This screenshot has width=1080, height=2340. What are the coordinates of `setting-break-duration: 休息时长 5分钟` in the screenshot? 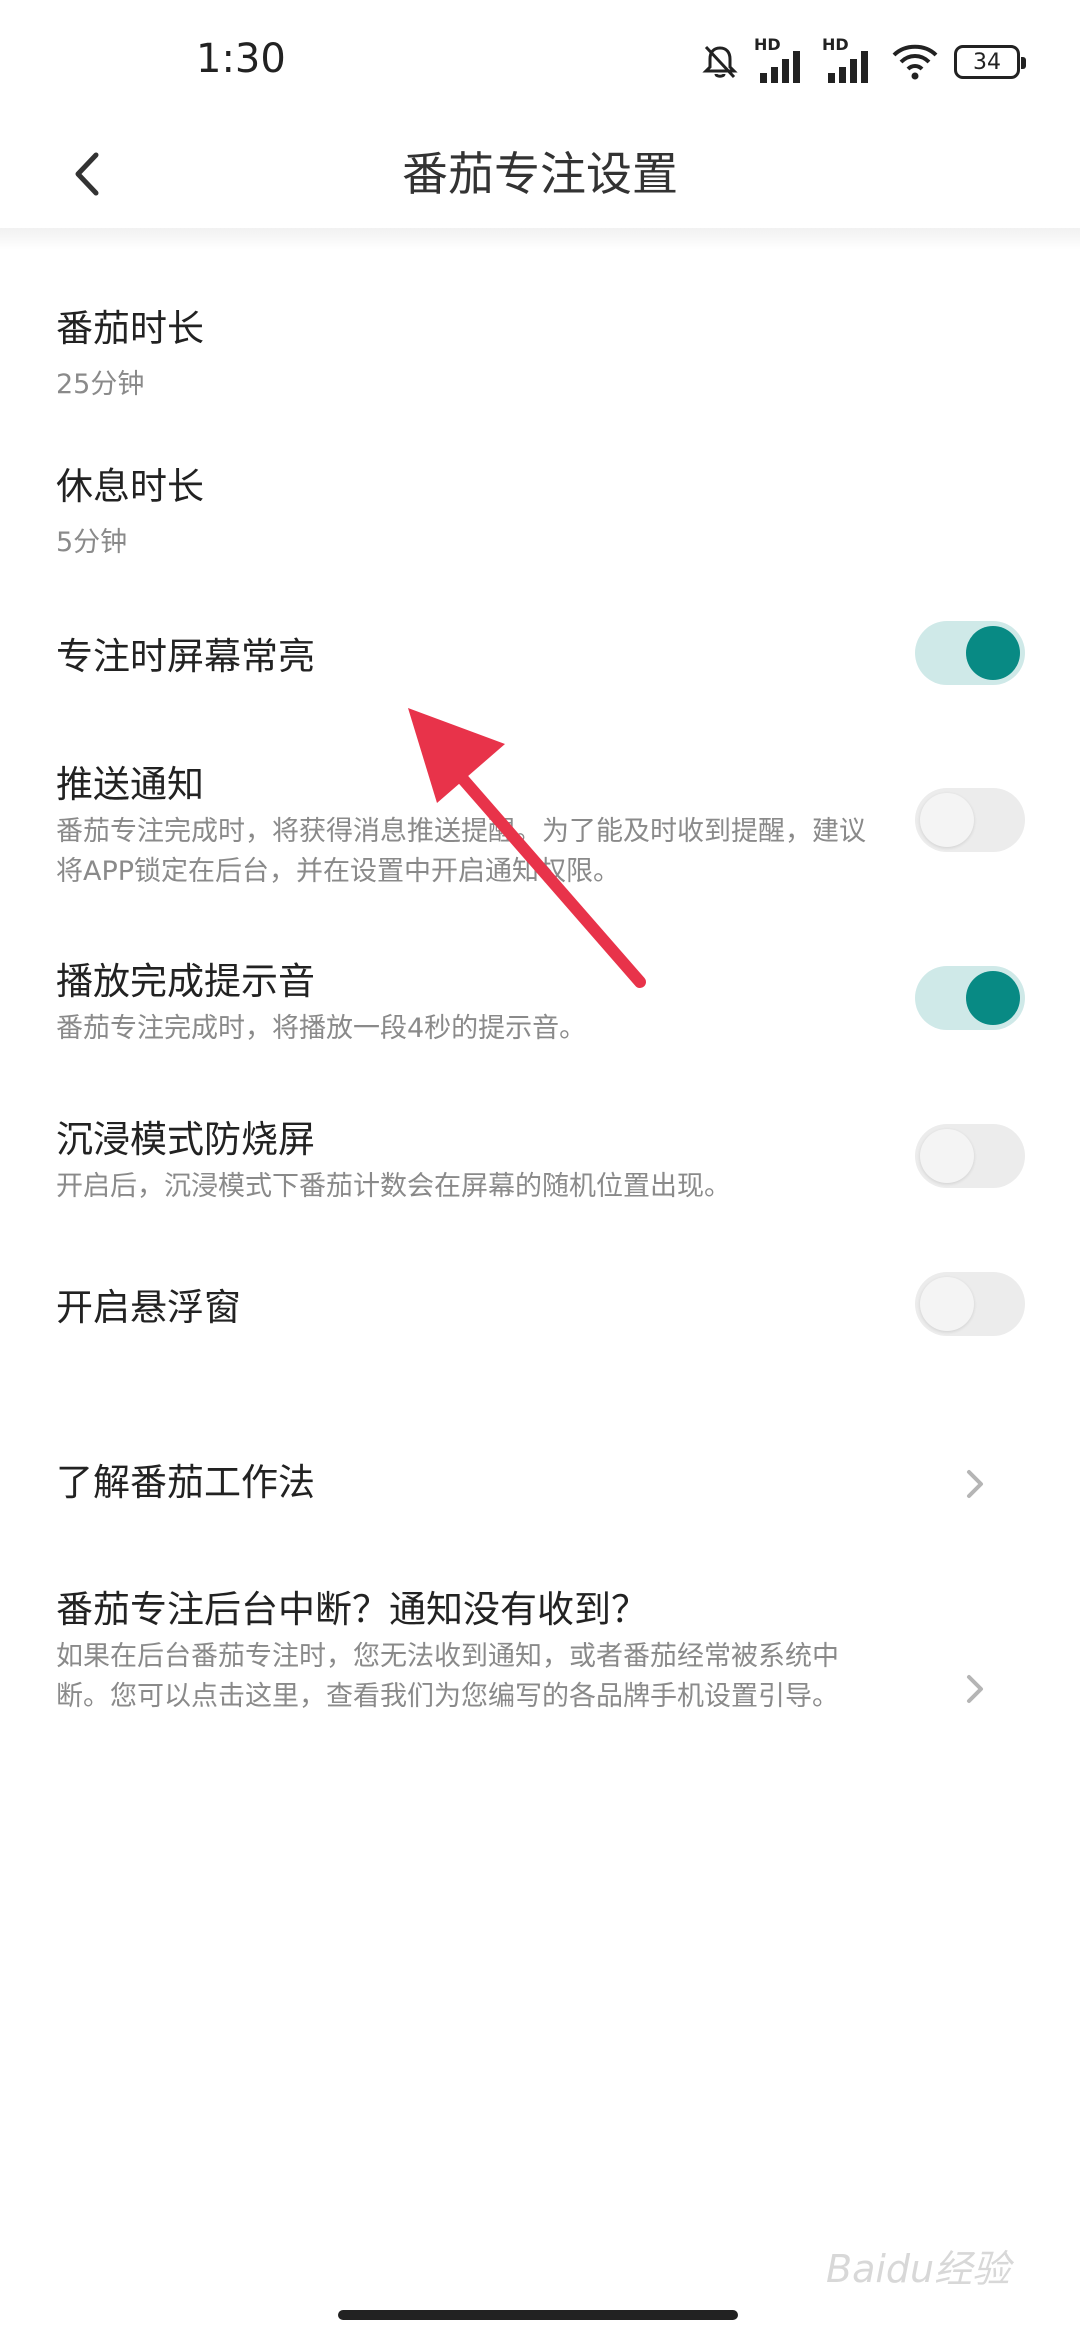 It's located at (540, 510).